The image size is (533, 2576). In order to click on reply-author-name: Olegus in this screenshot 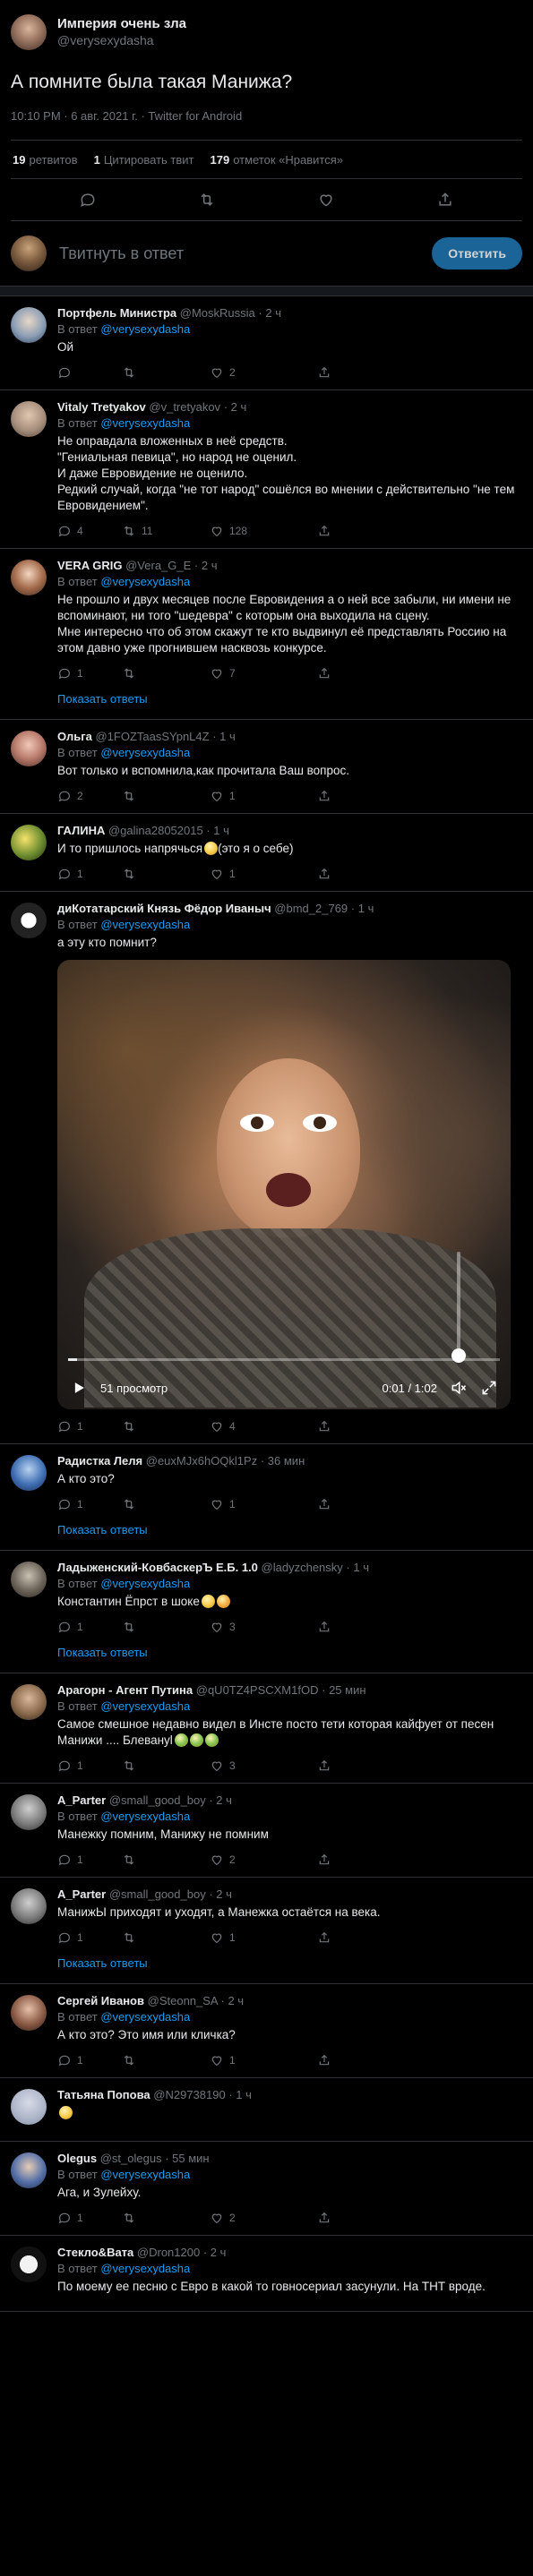, I will do `click(77, 2158)`.